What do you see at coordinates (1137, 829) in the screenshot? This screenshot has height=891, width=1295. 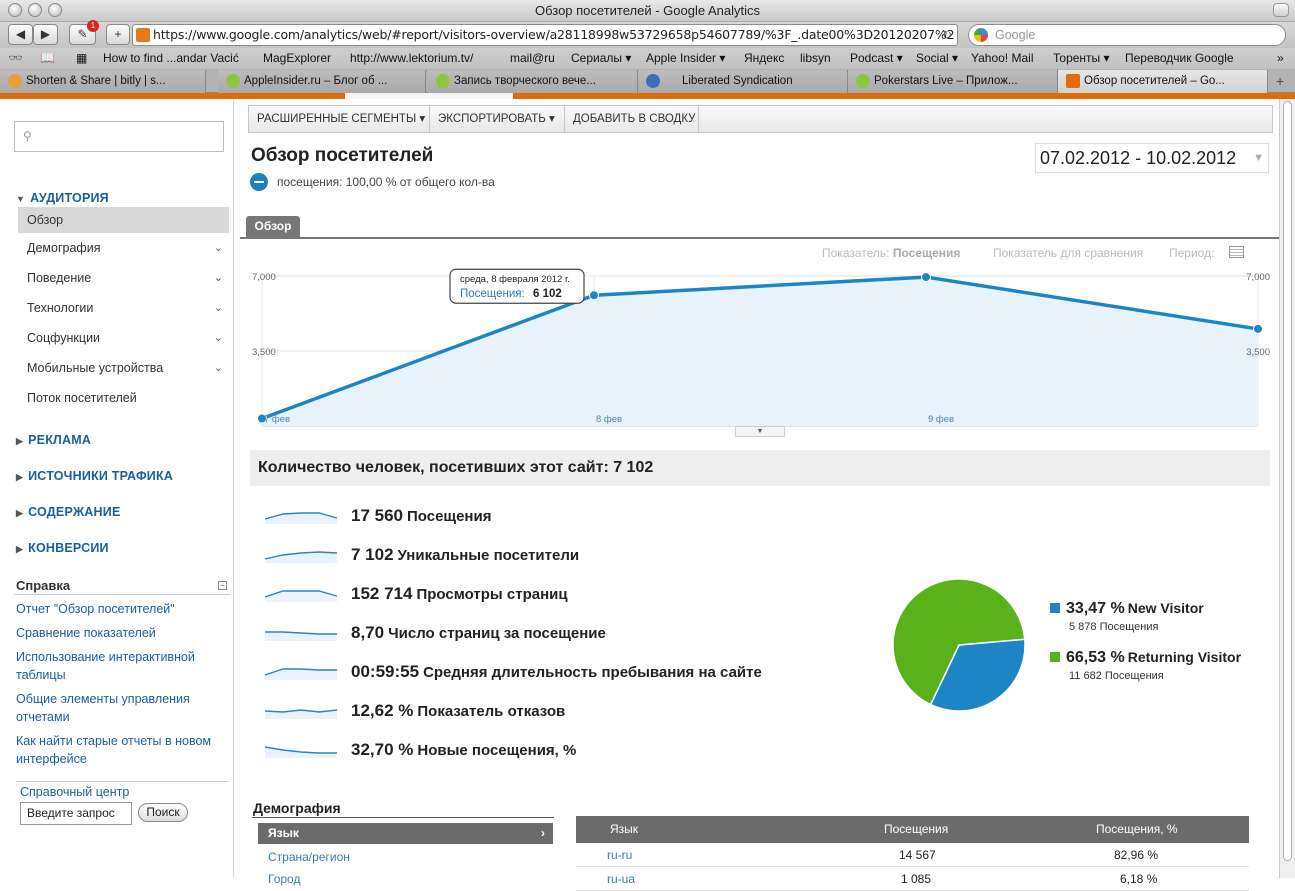 I see `column-header: Посещения, %` at bounding box center [1137, 829].